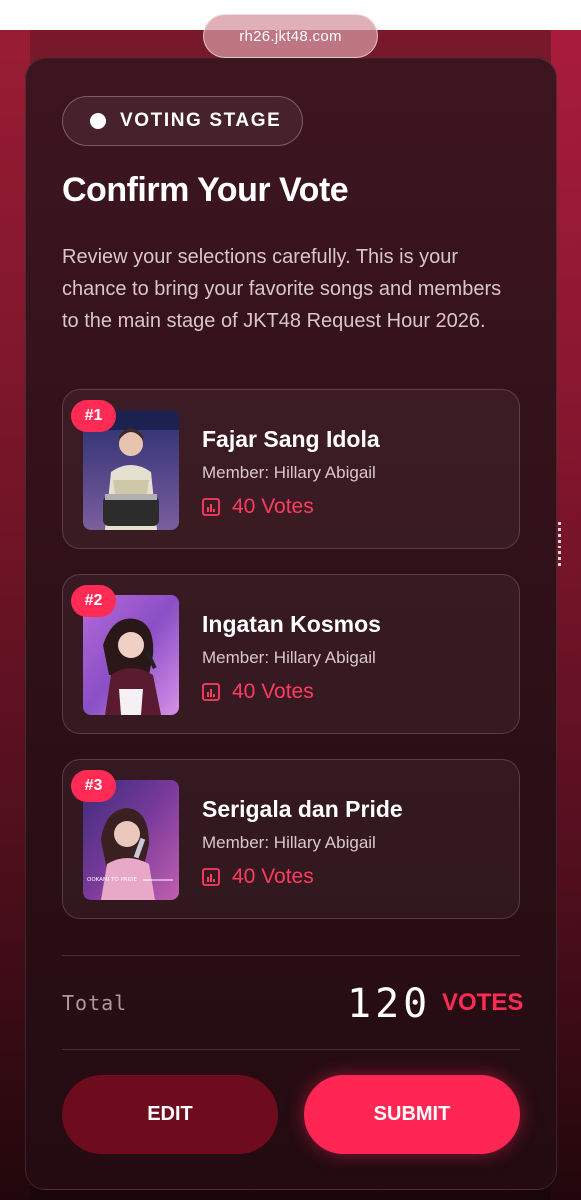 The width and height of the screenshot is (581, 1200). I want to click on voting-stage-badge: VOTING STAGE, so click(182, 121).